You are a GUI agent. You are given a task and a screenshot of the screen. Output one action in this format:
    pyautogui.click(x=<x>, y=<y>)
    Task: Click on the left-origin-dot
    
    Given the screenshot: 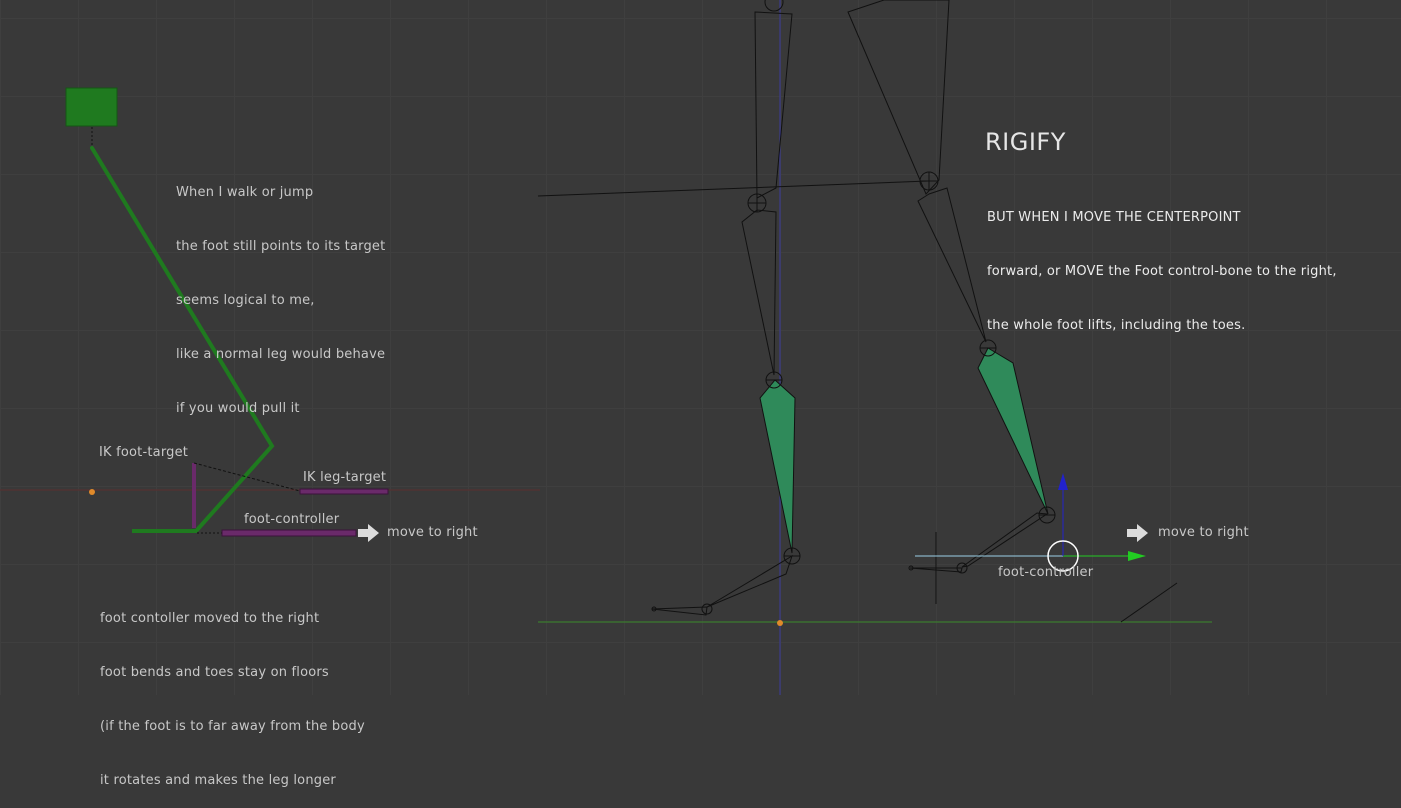 What is the action you would take?
    pyautogui.click(x=92, y=492)
    